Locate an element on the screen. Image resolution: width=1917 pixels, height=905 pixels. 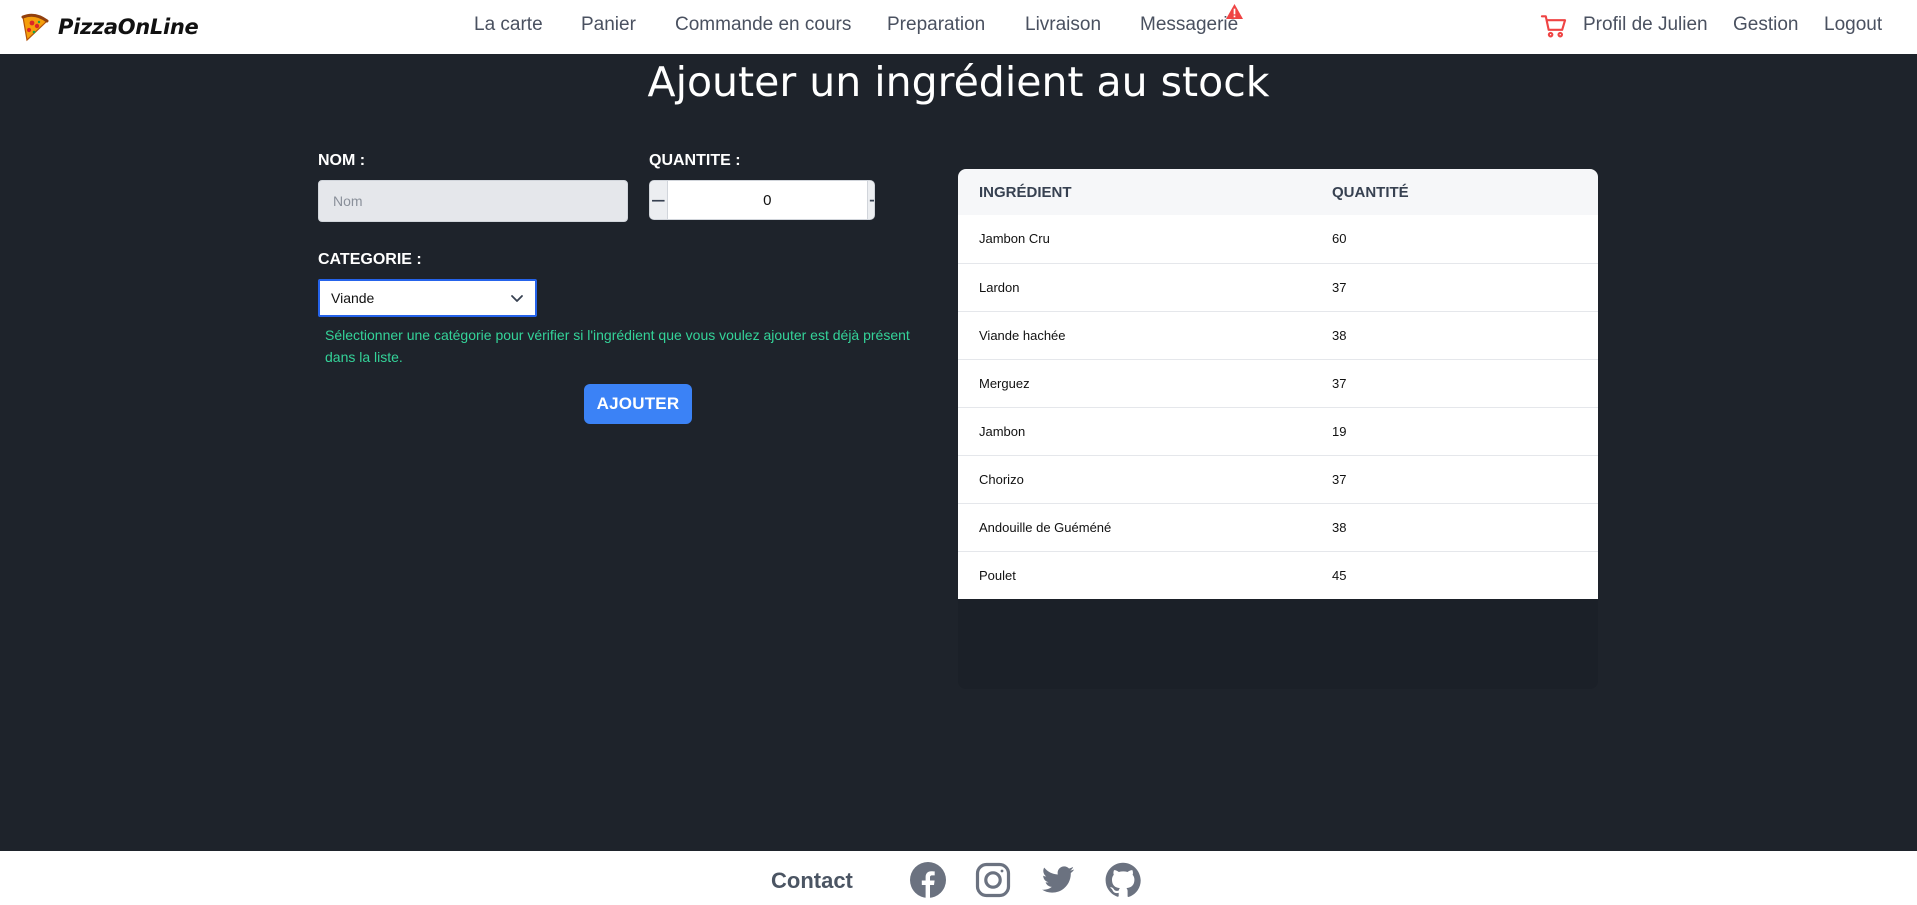
shopping-cart-icon is located at coordinates (1553, 26).